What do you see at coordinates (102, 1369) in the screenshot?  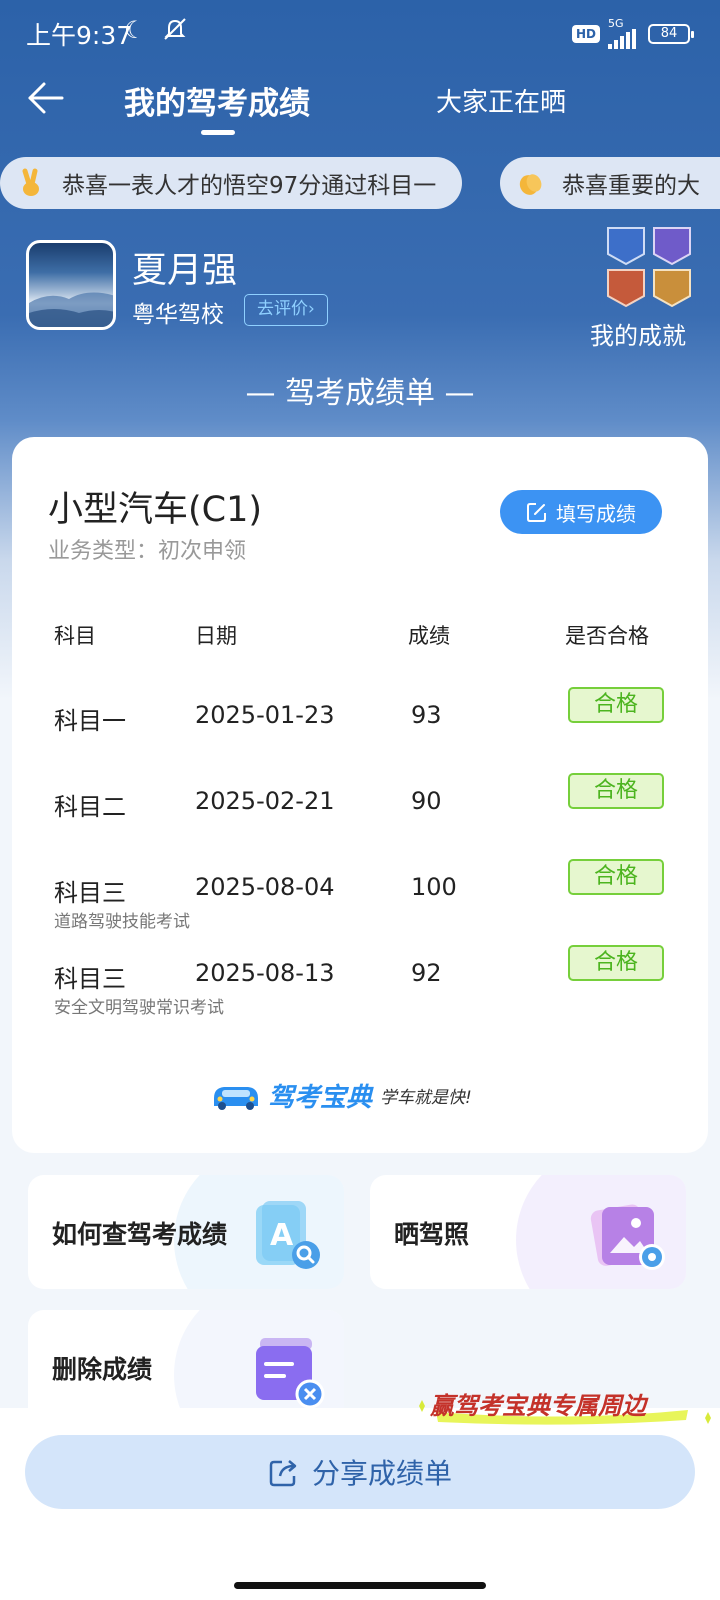 I see `tile-label: 删除成绩` at bounding box center [102, 1369].